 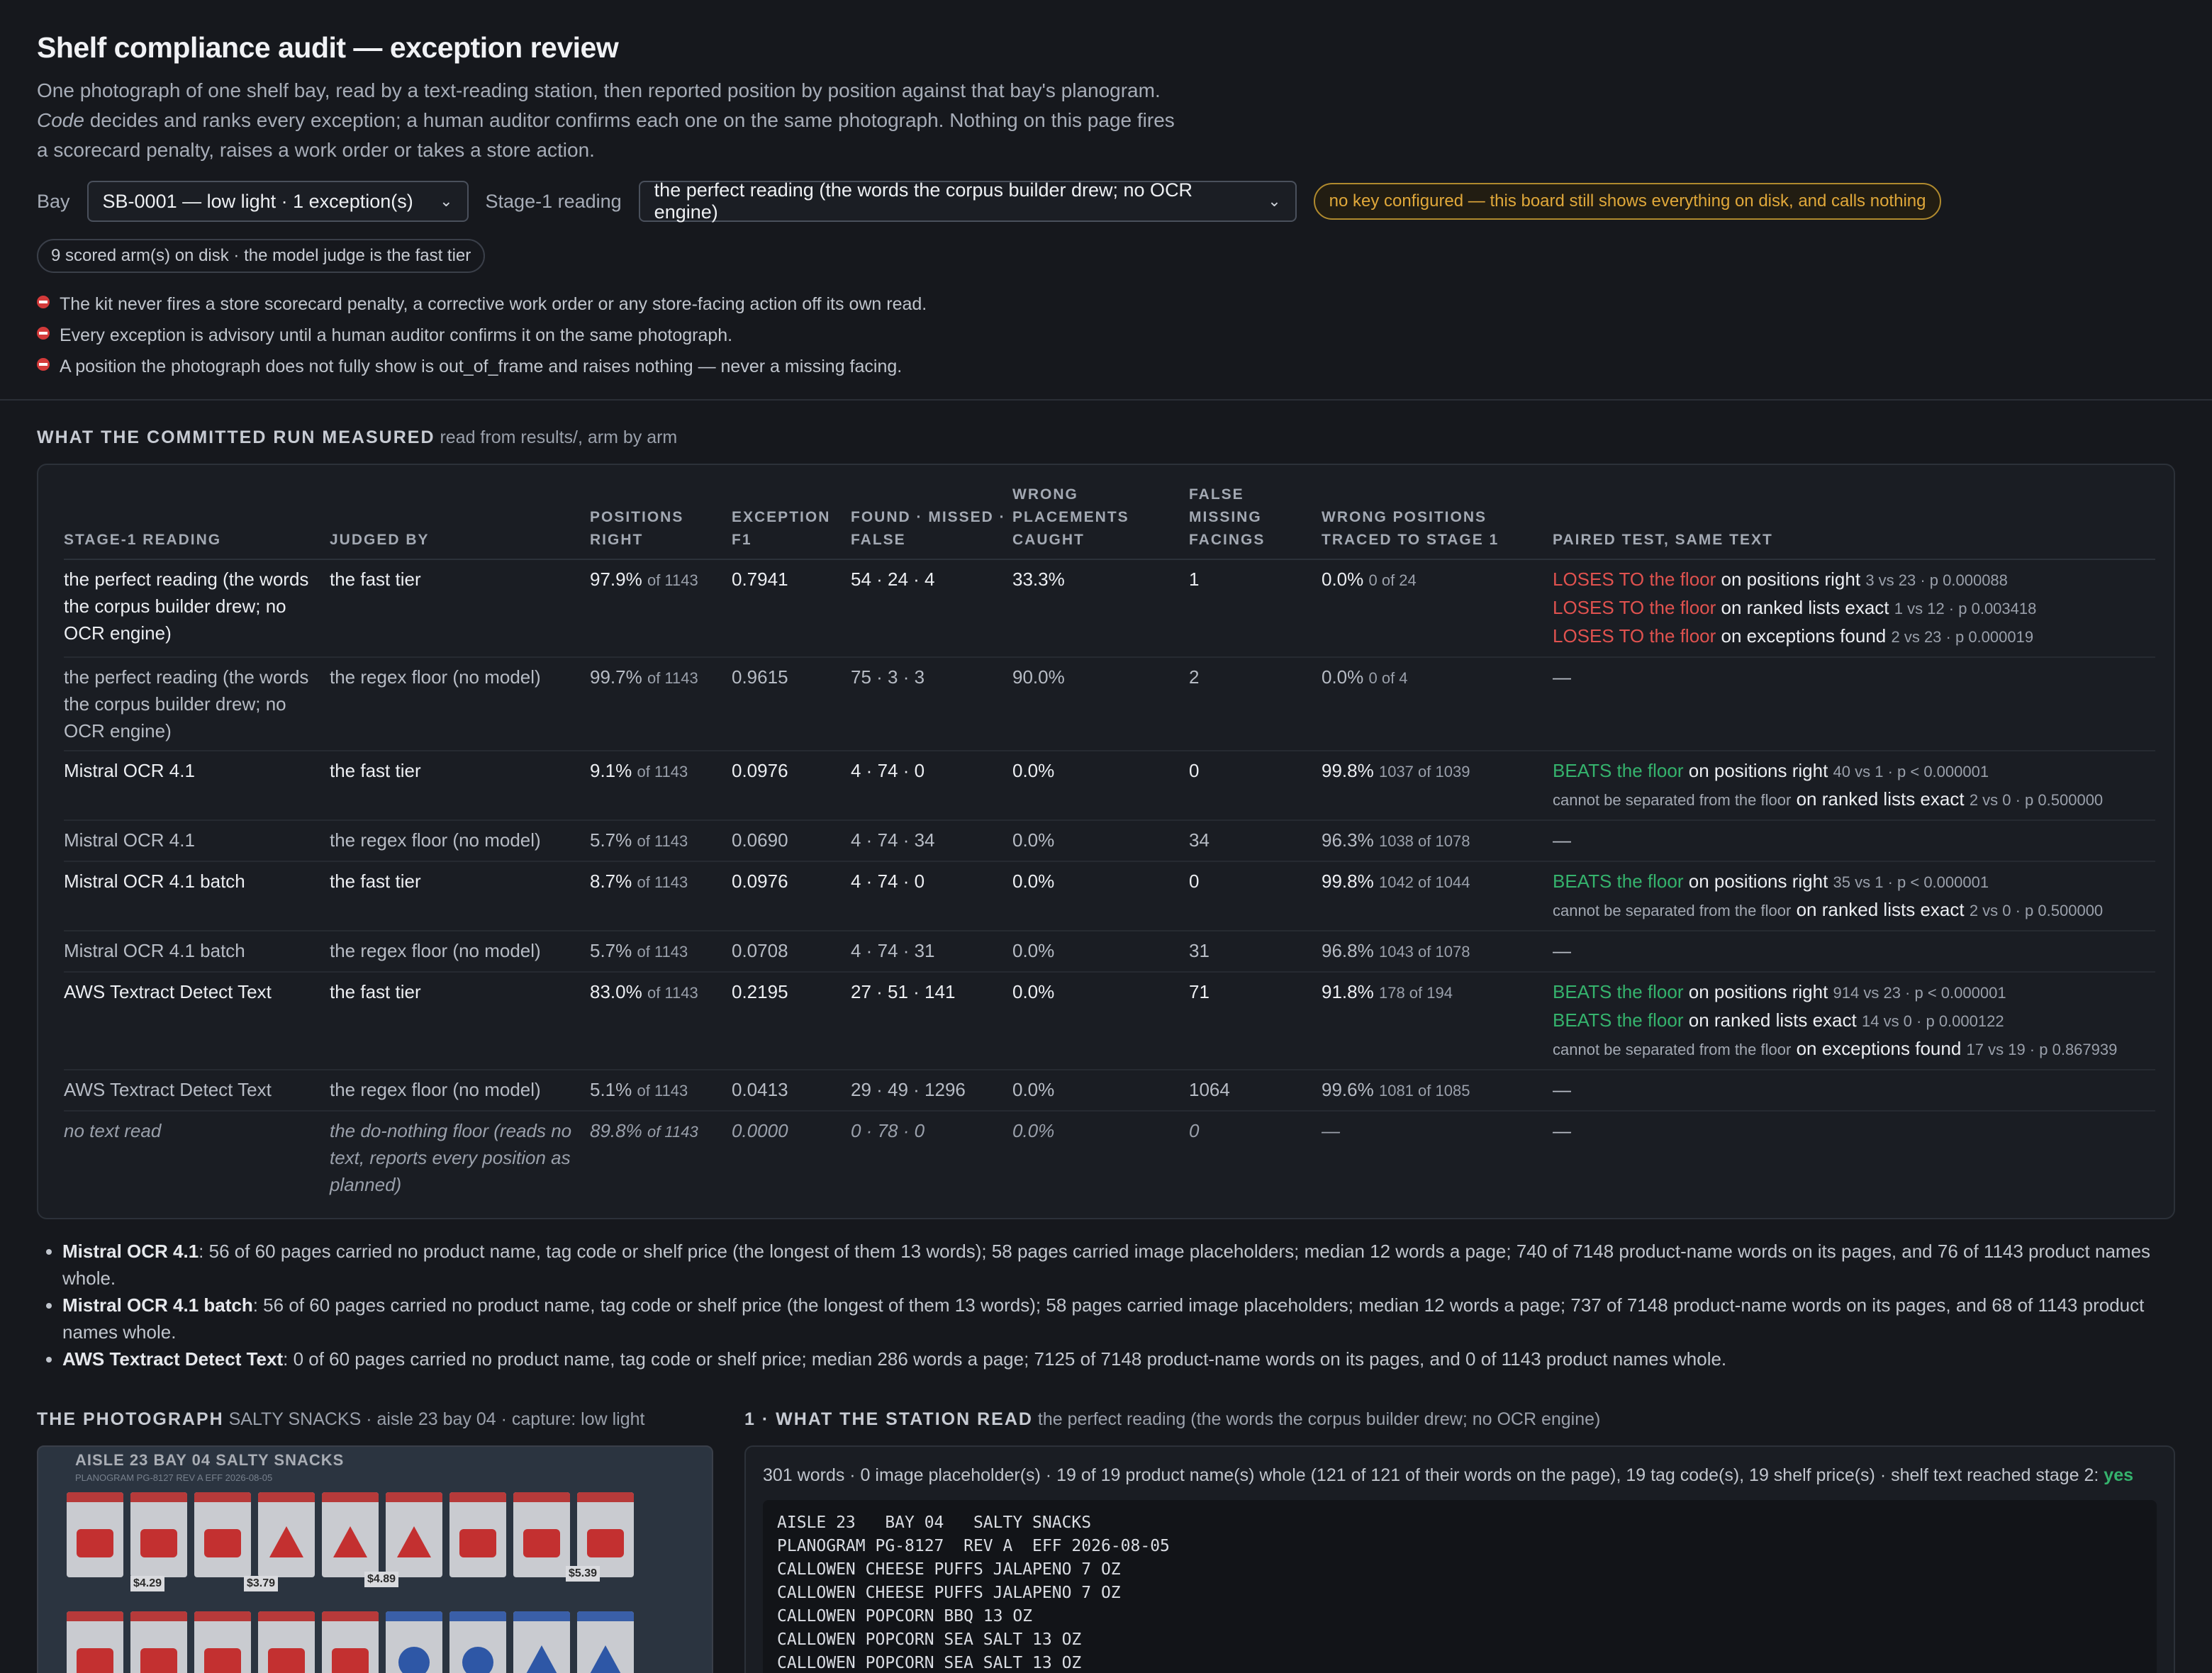 I want to click on cell-traced: 99.8% 1042 of 1044, so click(x=1438, y=896).